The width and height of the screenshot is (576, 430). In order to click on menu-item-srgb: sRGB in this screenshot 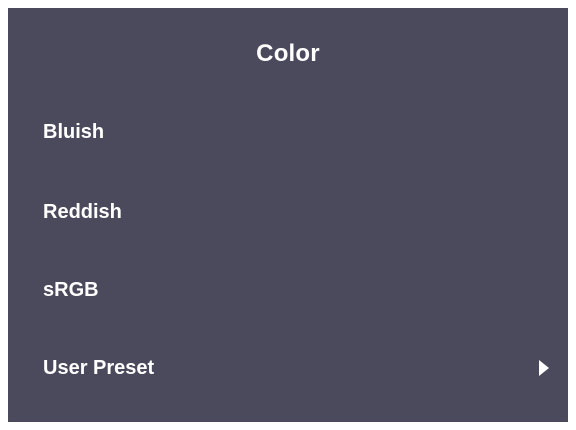, I will do `click(288, 290)`.